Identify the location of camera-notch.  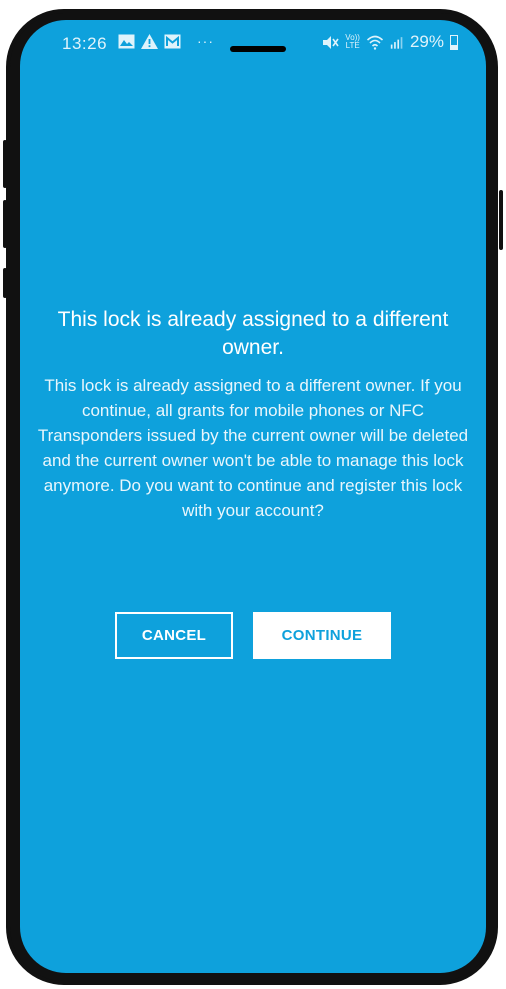
(258, 49).